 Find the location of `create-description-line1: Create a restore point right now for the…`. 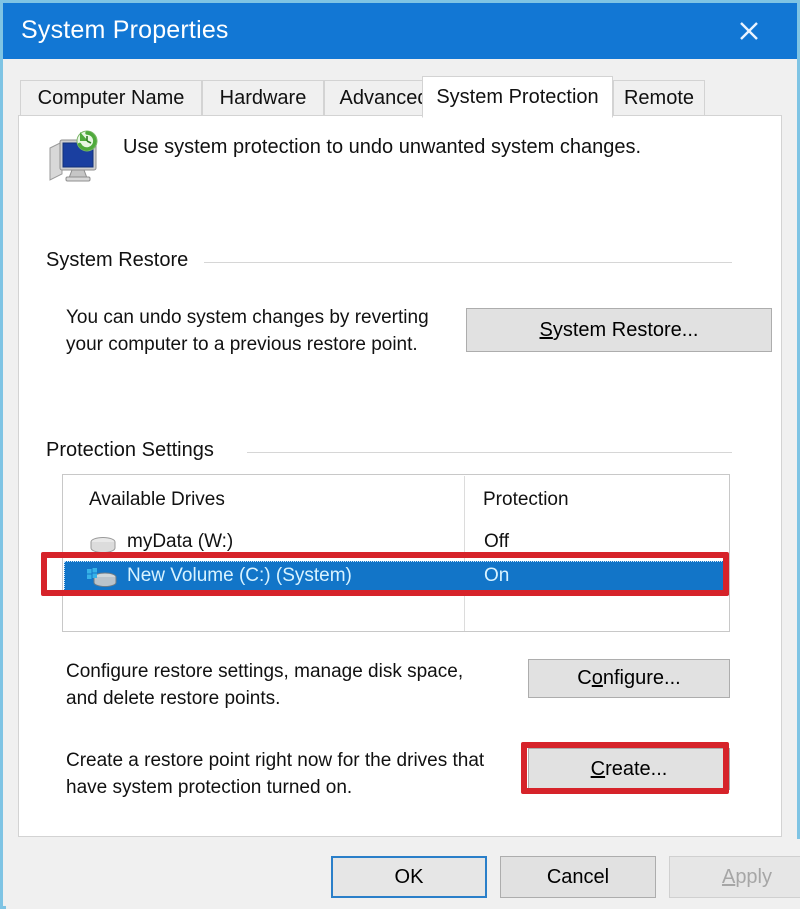

create-description-line1: Create a restore point right now for the… is located at coordinates (275, 760).